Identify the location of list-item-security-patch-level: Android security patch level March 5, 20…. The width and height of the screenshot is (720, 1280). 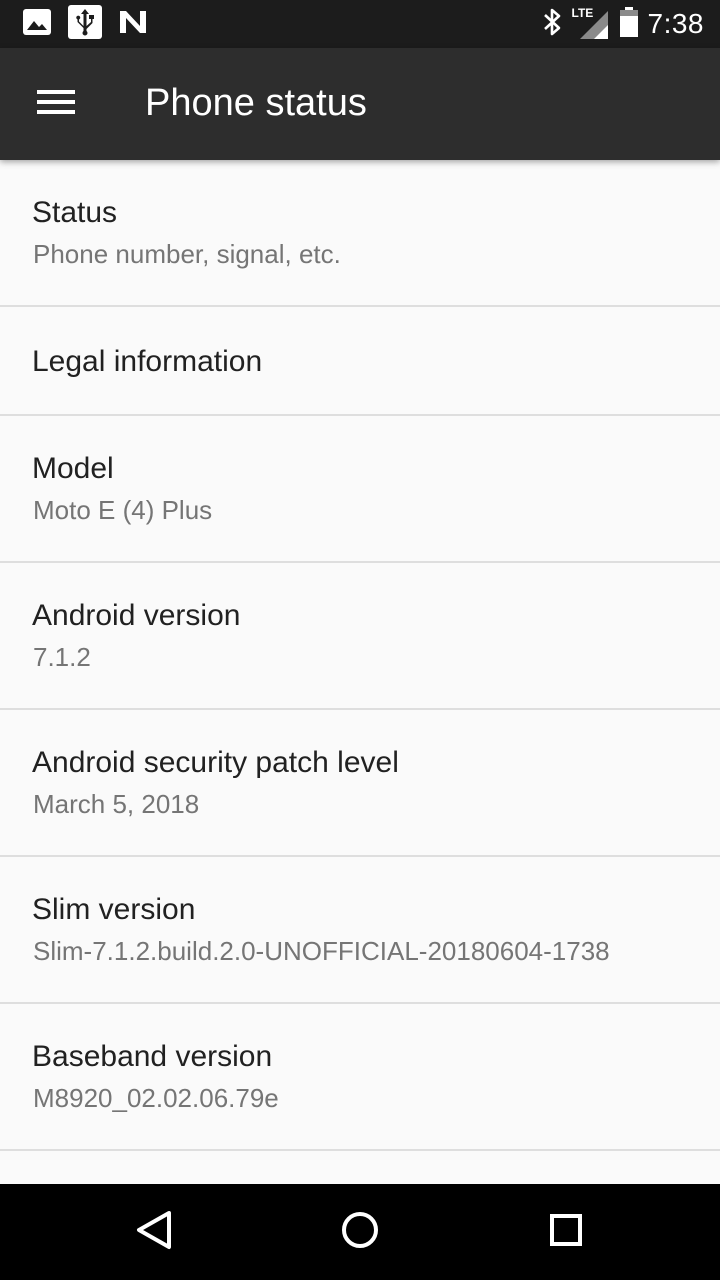
(360, 783).